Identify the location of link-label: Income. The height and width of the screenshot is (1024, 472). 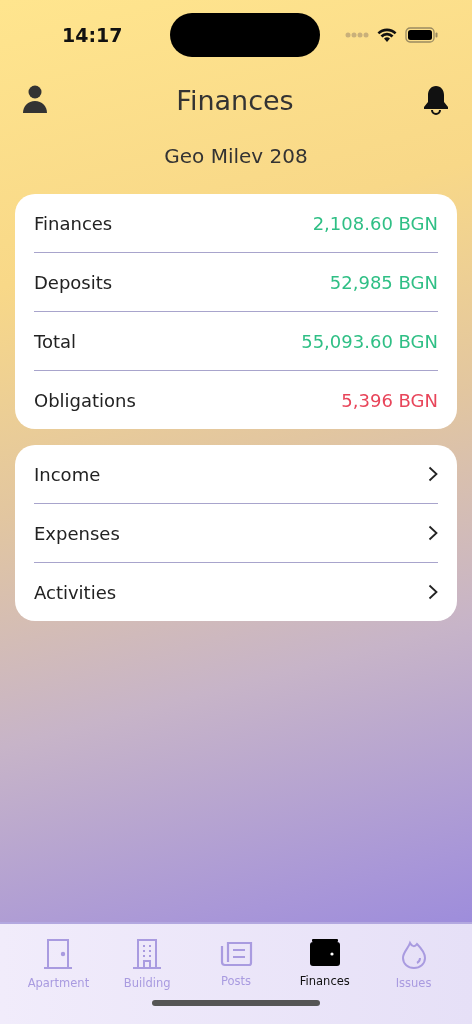
(67, 474).